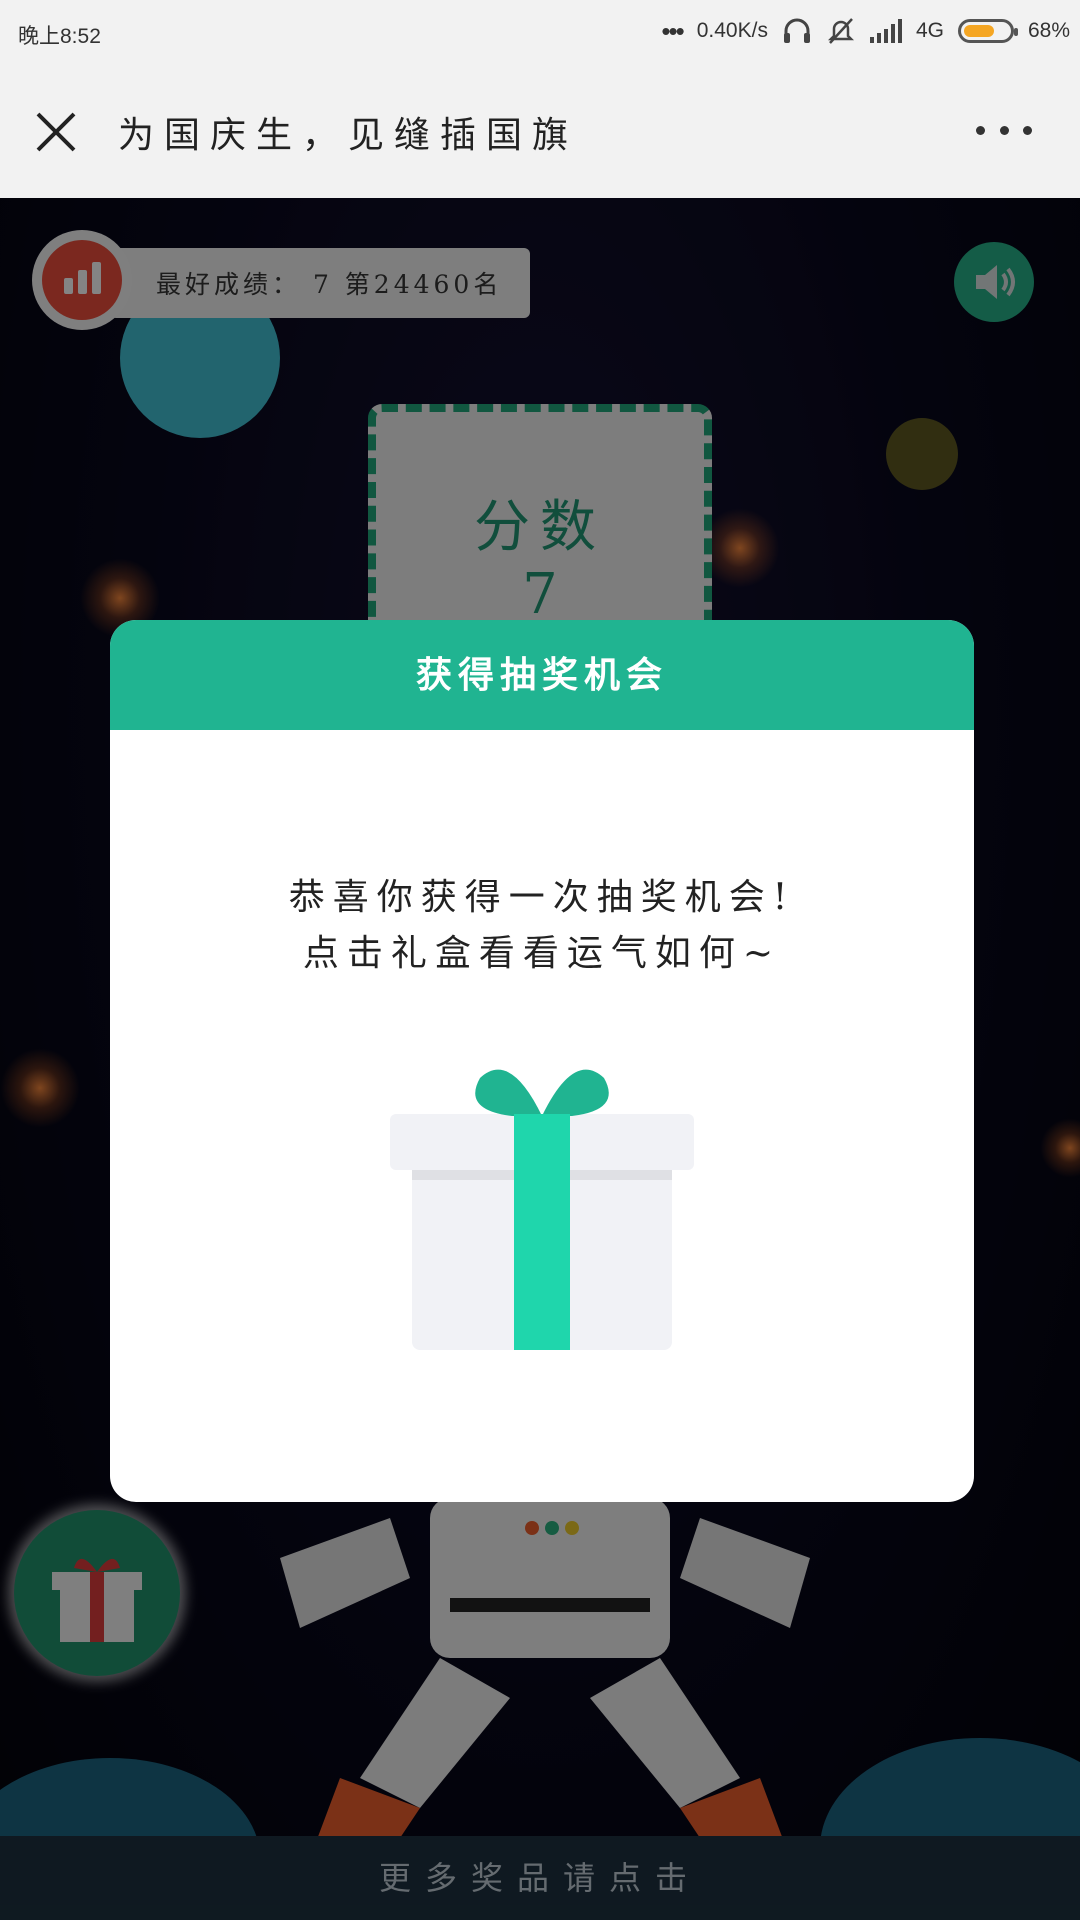  Describe the element at coordinates (540, 33) in the screenshot. I see `status-bar: 晚上8:52 ••• 0.40K/s 4G 68%` at that location.